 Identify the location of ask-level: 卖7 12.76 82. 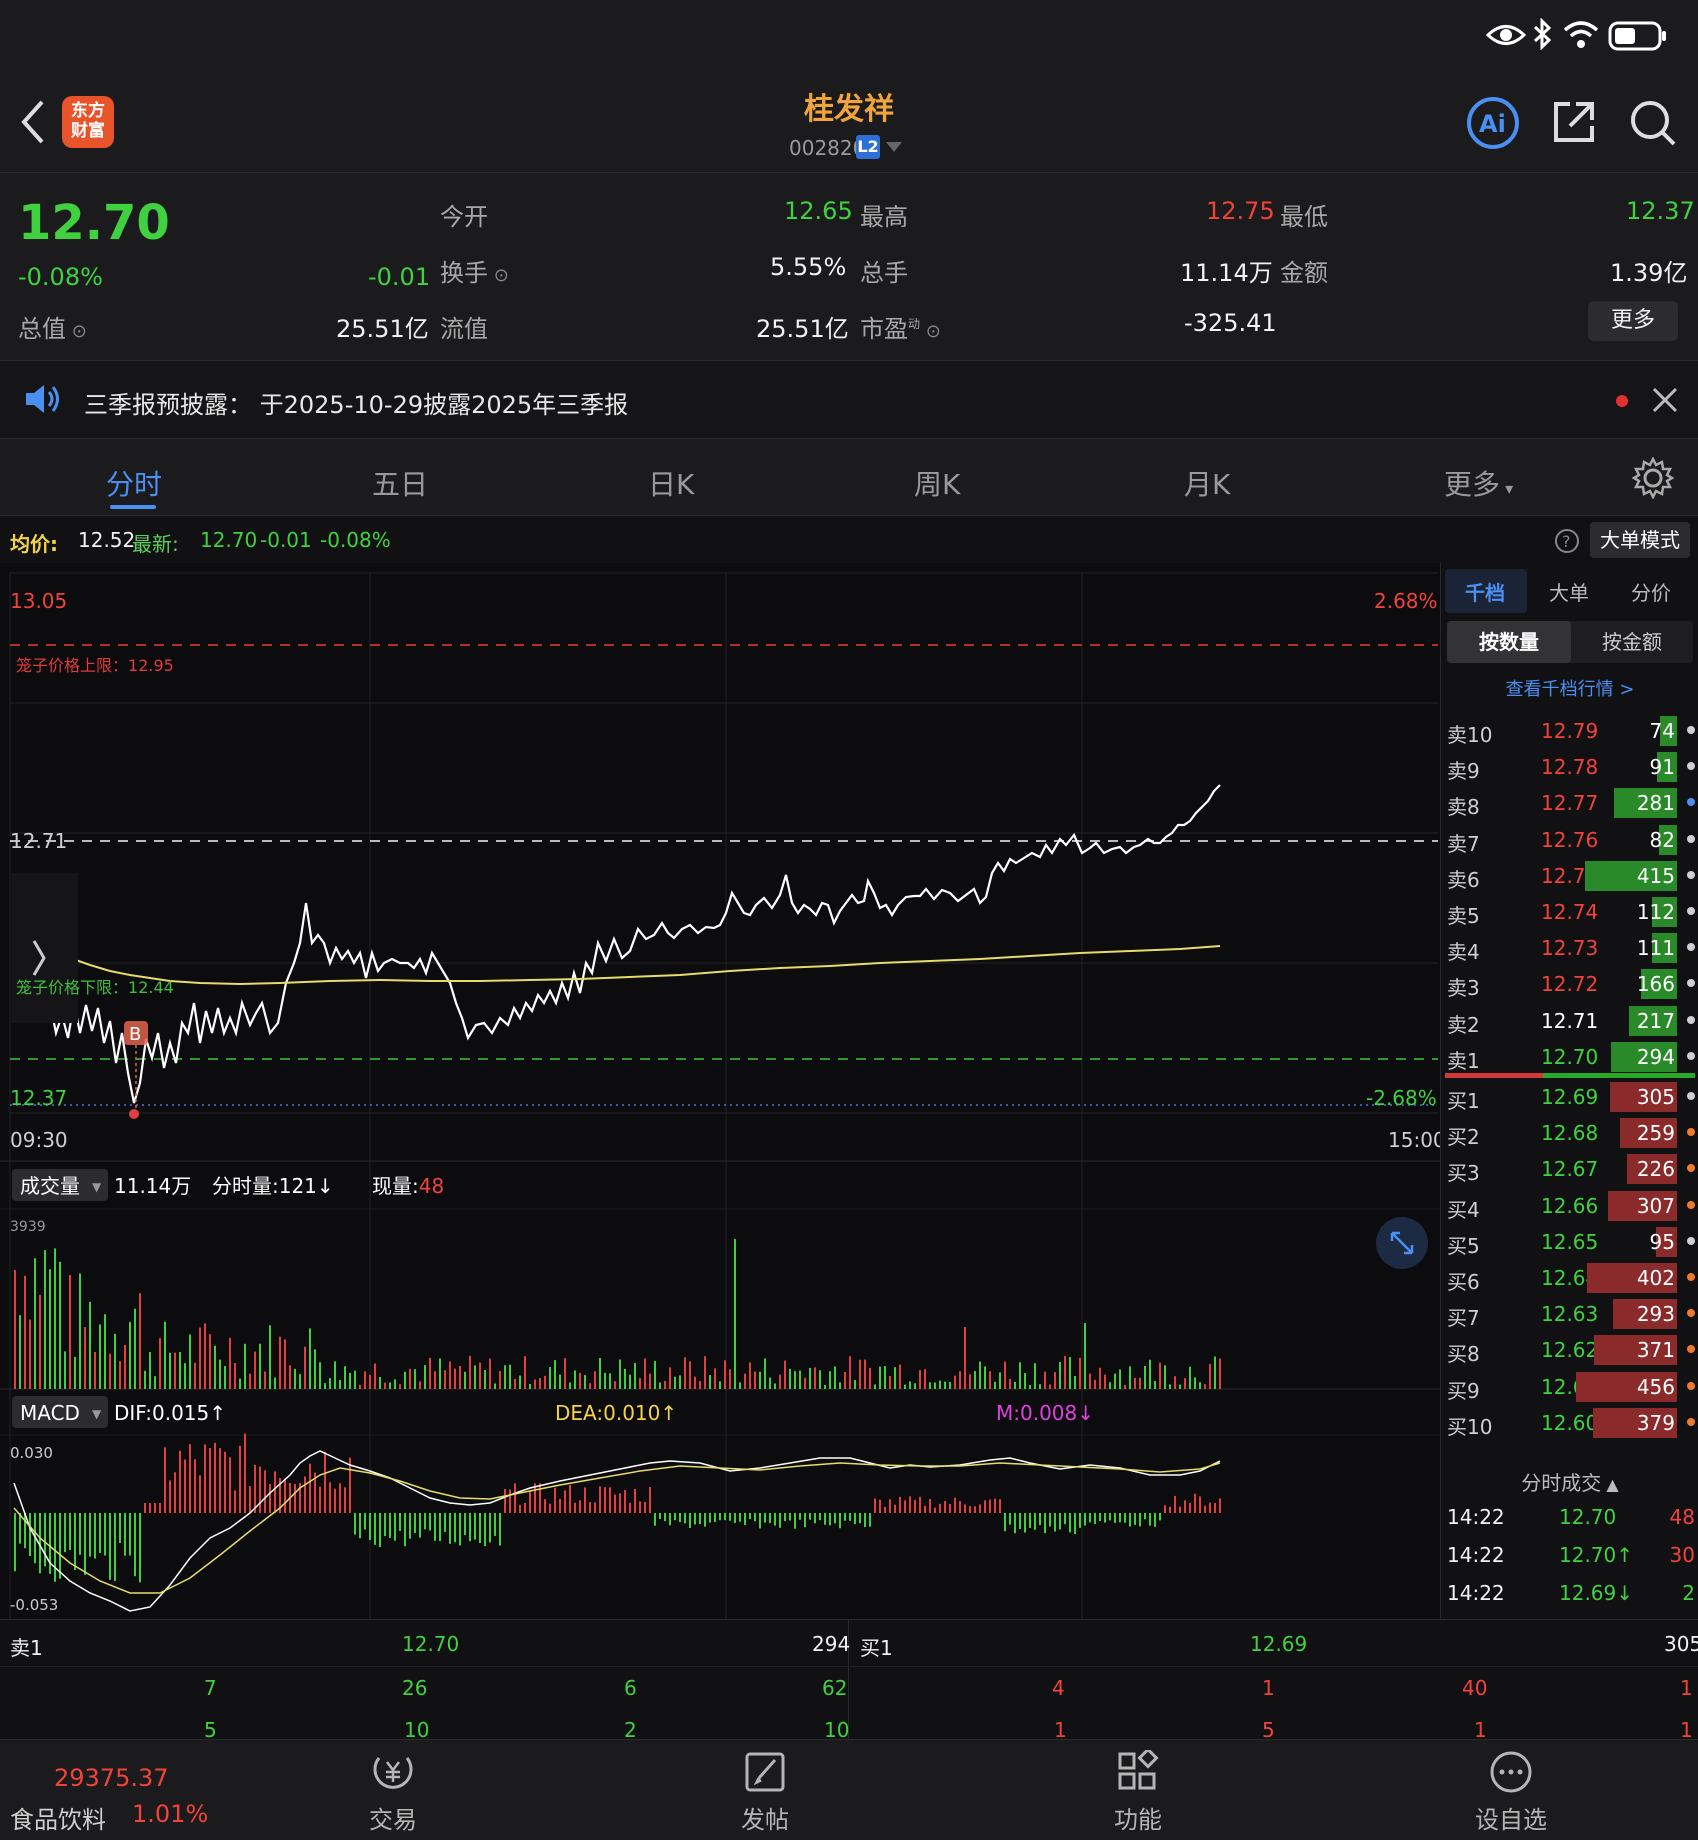
(1569, 840).